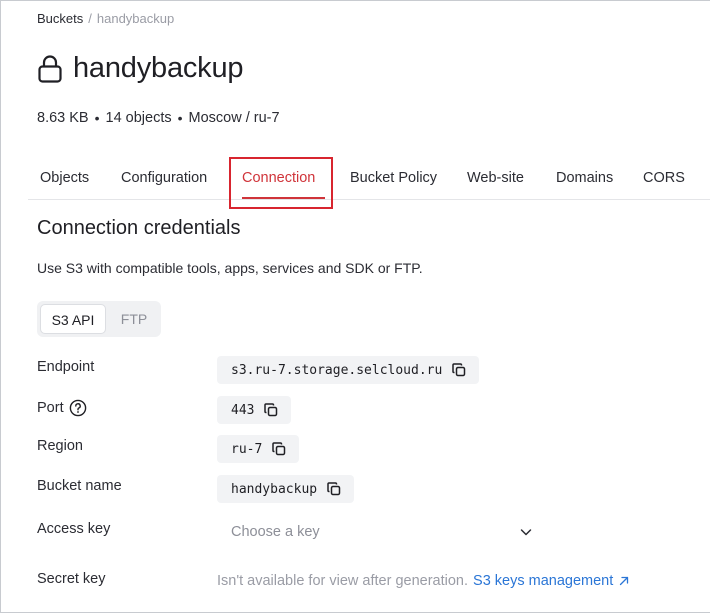 The width and height of the screenshot is (710, 613). I want to click on secret-key-label: Secret key, so click(71, 579).